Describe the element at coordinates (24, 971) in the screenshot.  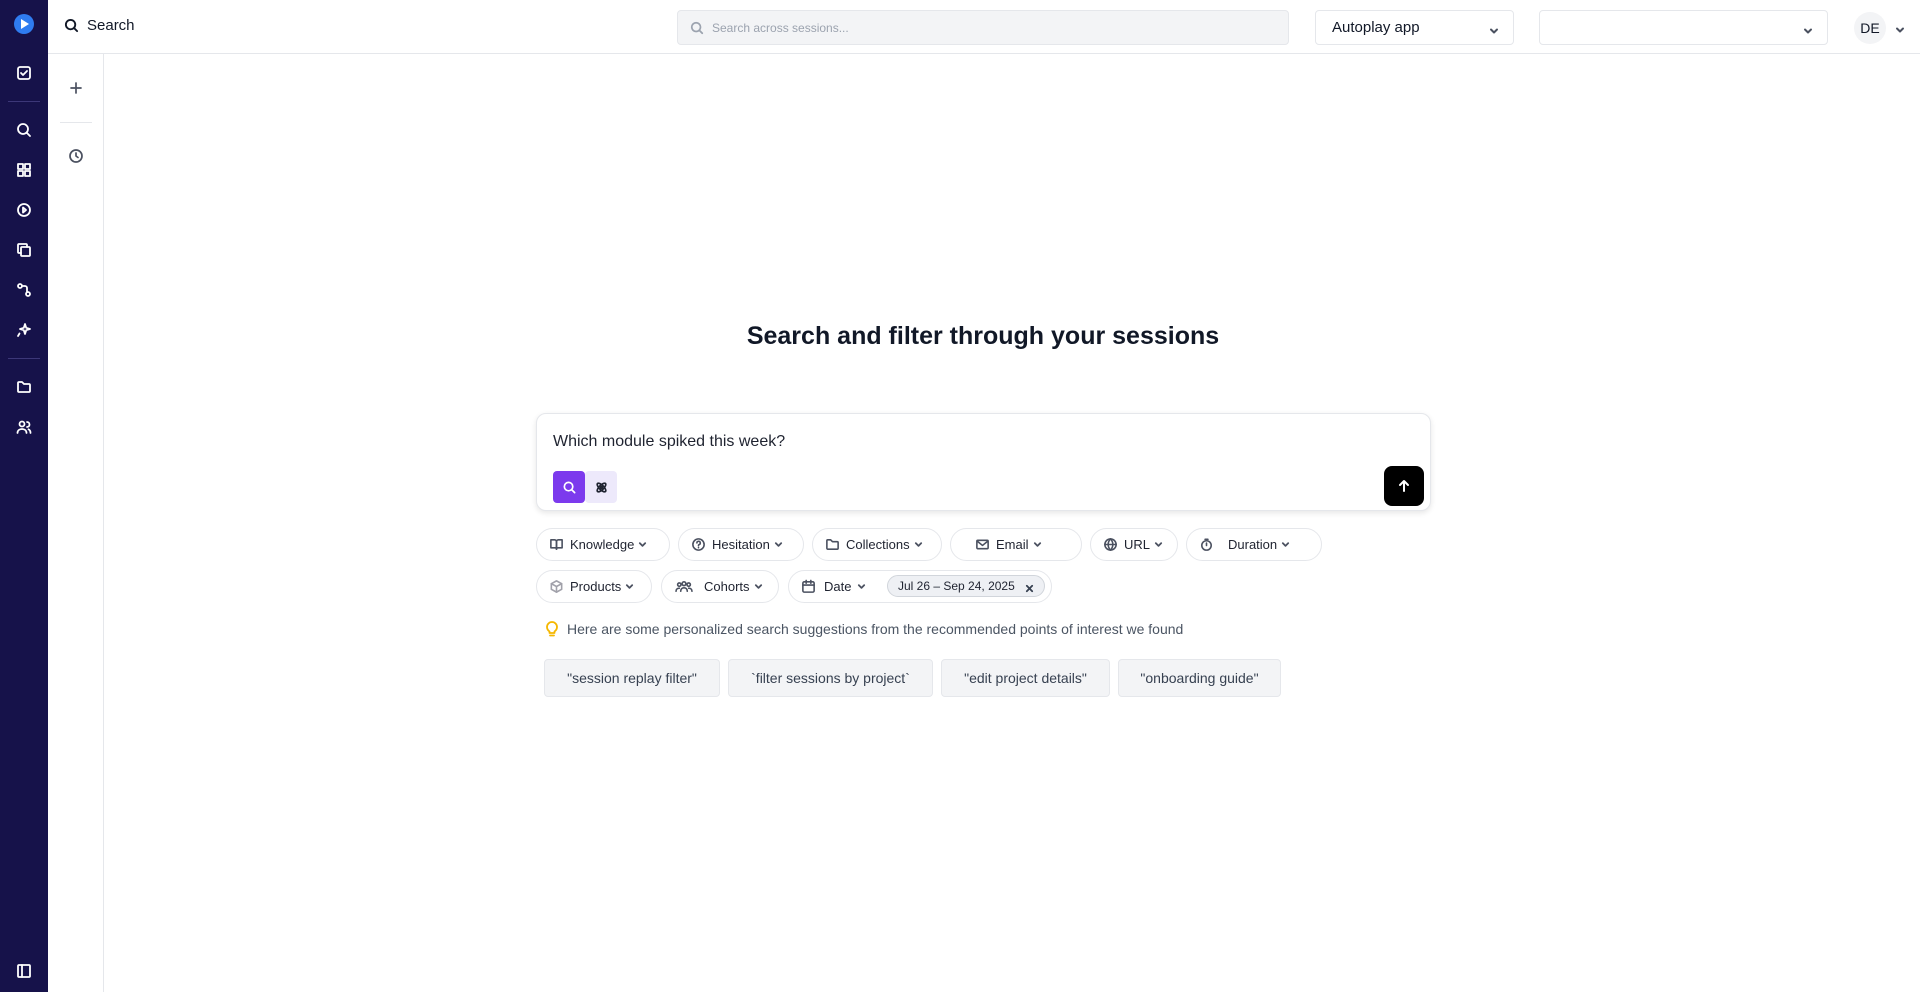
I see `sidebar-toggle-icon` at that location.